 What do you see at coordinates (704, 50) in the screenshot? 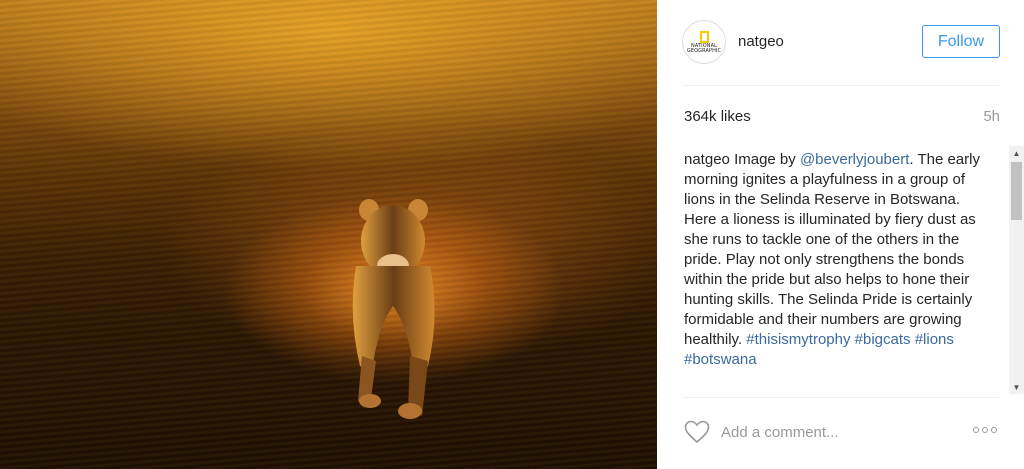
I see `avatar-logo-line-2: GEOGRAPHIC` at bounding box center [704, 50].